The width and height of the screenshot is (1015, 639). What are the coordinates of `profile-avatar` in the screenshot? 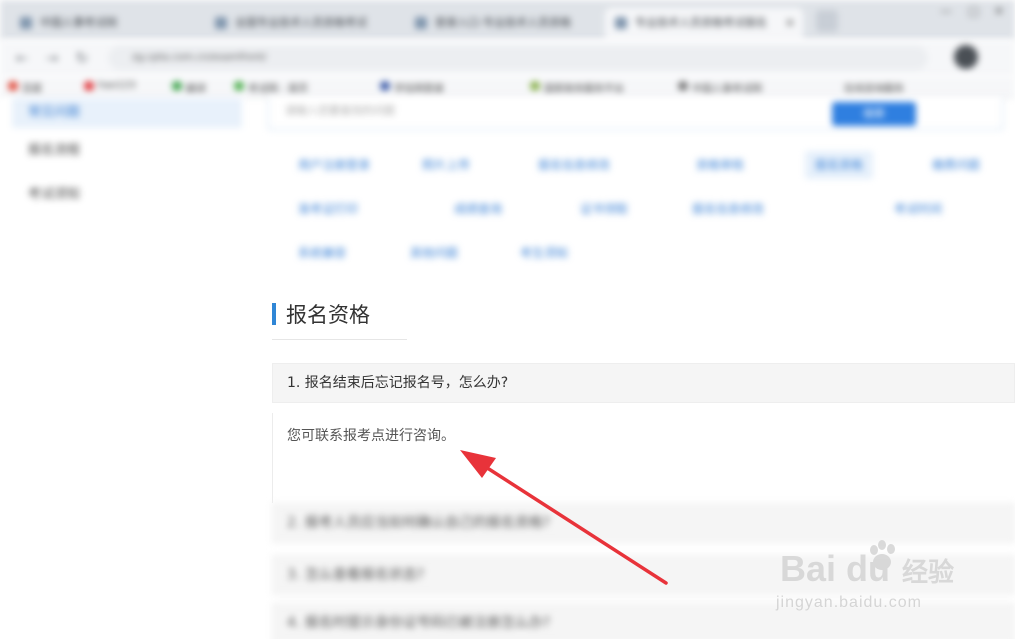 It's located at (966, 57).